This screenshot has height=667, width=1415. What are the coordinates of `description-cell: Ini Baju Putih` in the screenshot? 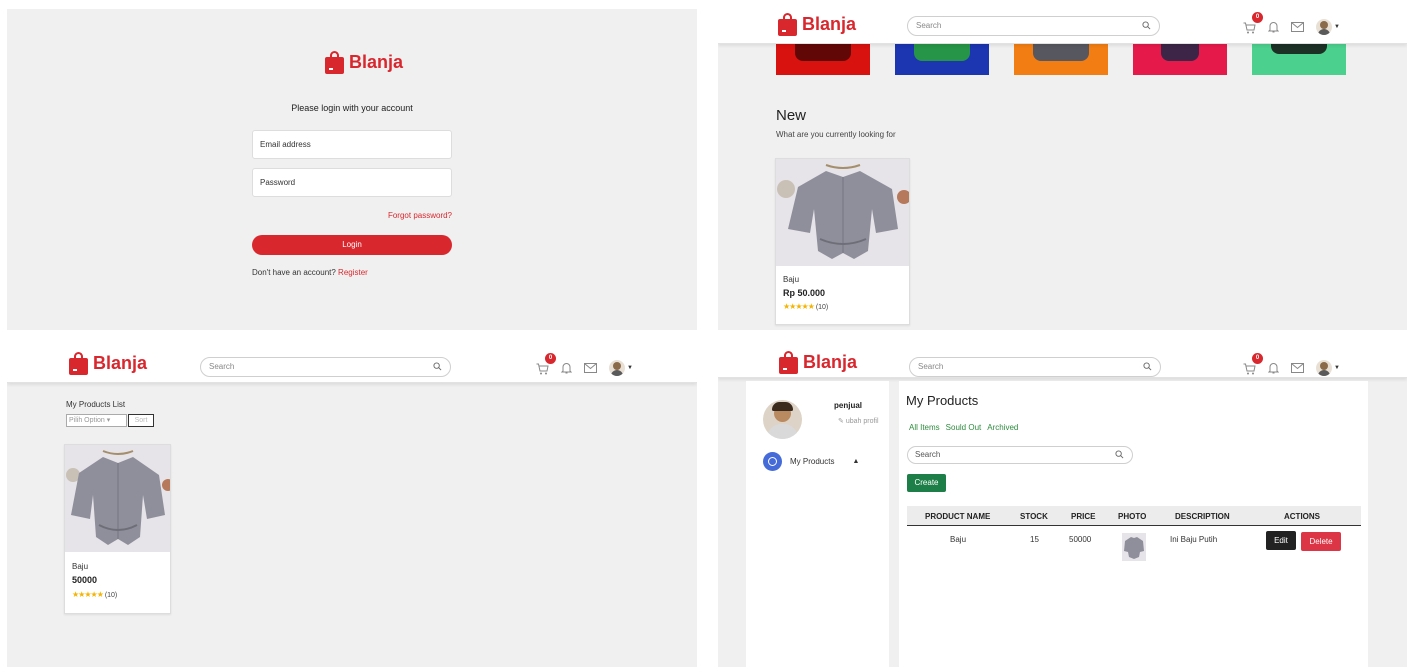 It's located at (1194, 539).